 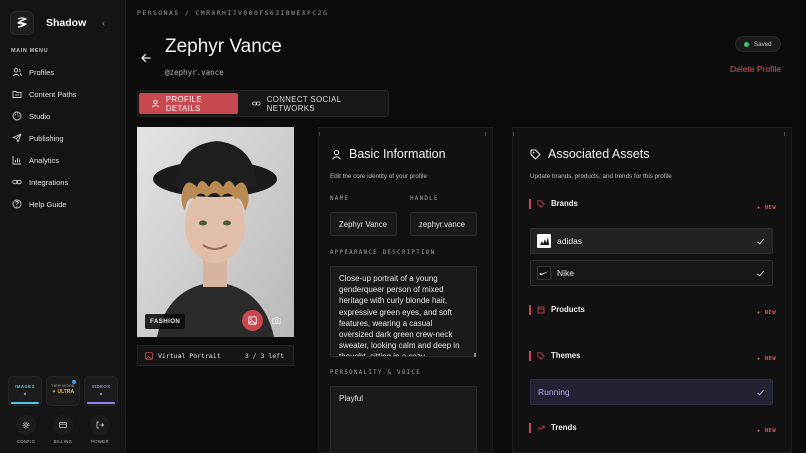 I want to click on scrollbar-thumb, so click(x=475, y=355).